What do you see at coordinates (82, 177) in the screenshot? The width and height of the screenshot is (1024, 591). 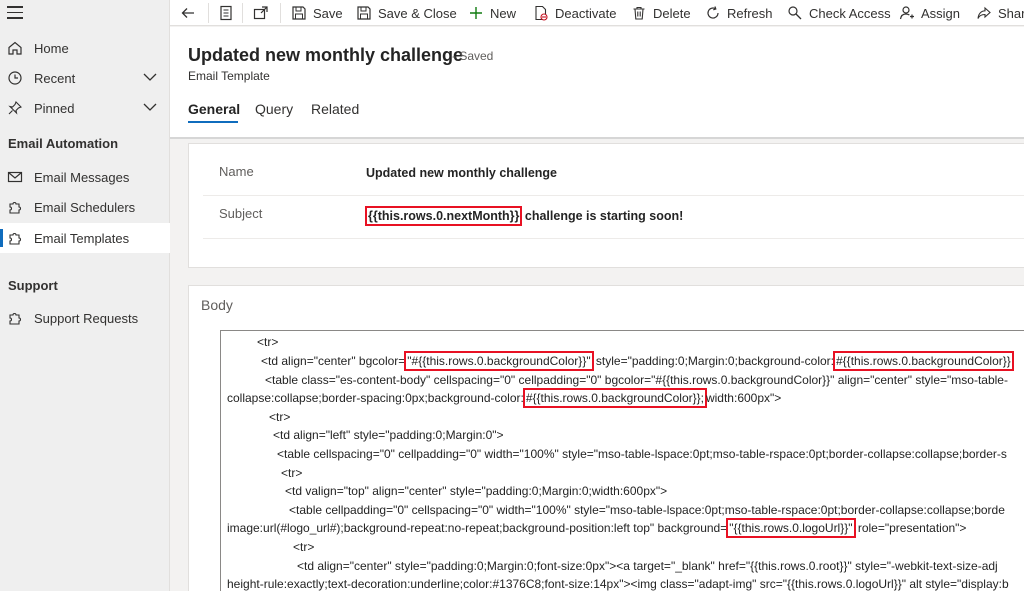 I see `sidebar-item-label: Email Messages` at bounding box center [82, 177].